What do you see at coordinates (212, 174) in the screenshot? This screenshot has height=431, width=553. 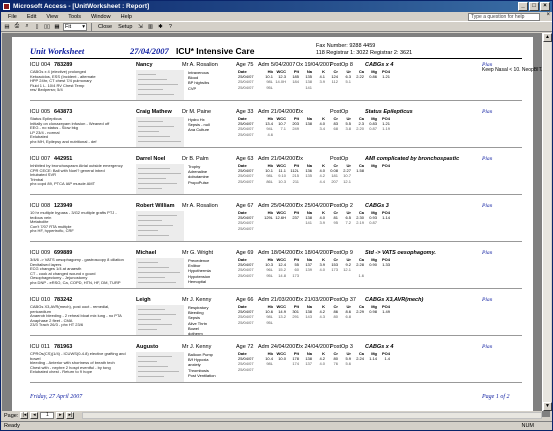 I see `infusion-list: Trophy Adrenaline dobutamine PropoPulse` at bounding box center [212, 174].